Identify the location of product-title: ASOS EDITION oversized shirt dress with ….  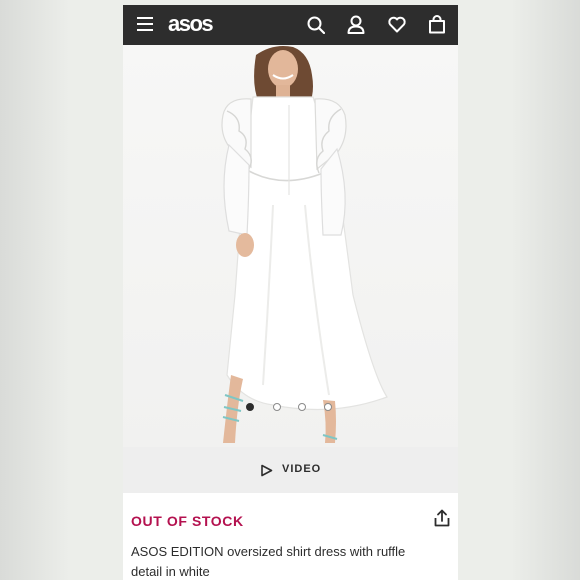
(268, 561).